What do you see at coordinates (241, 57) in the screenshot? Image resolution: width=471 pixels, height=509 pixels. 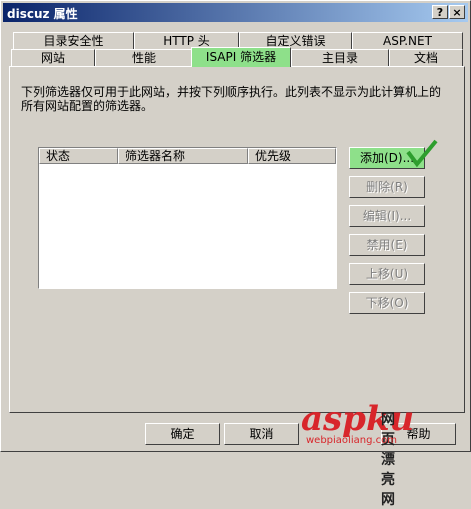 I see `tab-isapi-filters: ISAPI 筛选器` at bounding box center [241, 57].